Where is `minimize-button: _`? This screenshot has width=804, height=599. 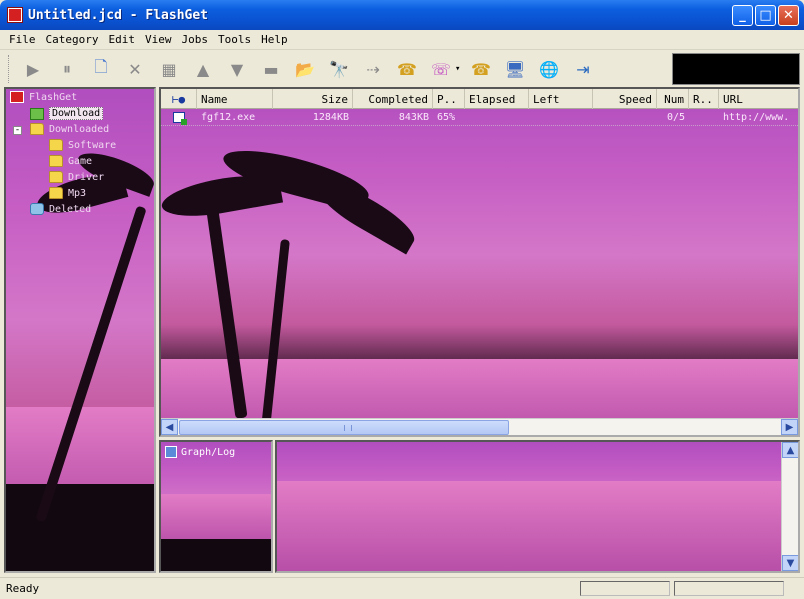 minimize-button: _ is located at coordinates (742, 15).